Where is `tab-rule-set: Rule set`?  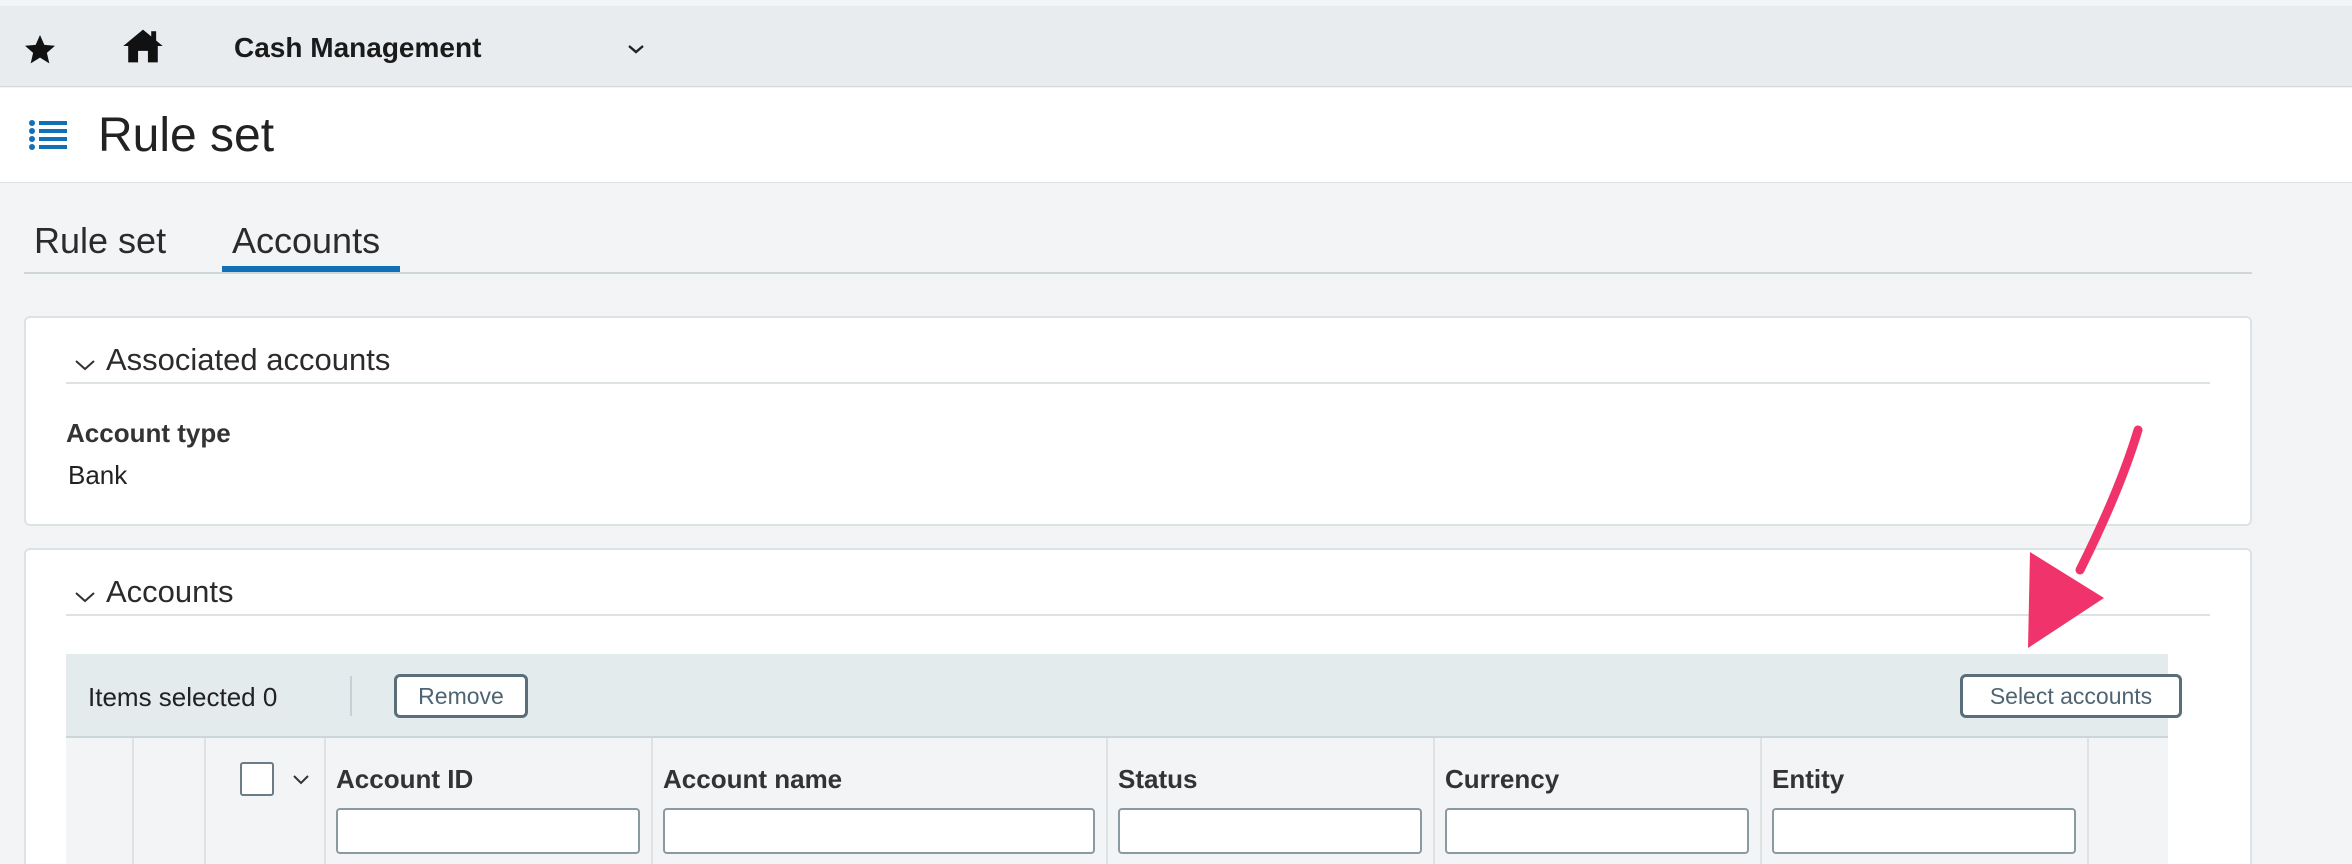 tab-rule-set: Rule set is located at coordinates (100, 241).